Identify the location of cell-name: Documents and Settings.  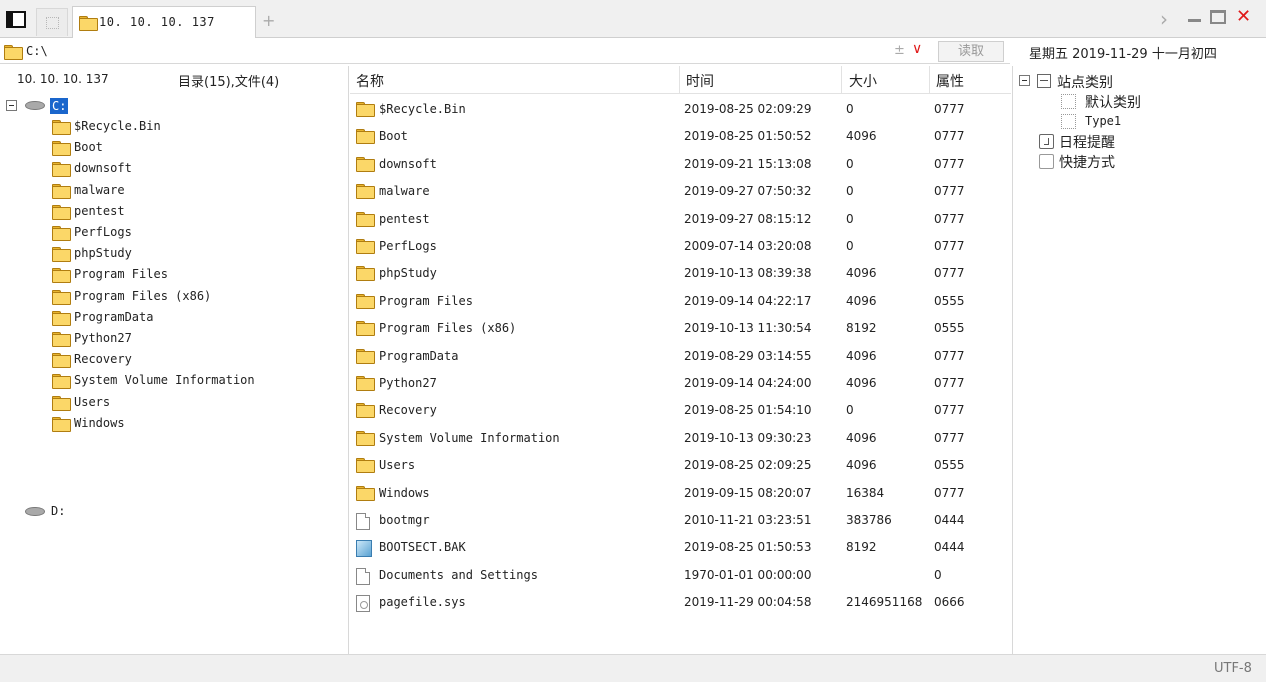
(458, 575).